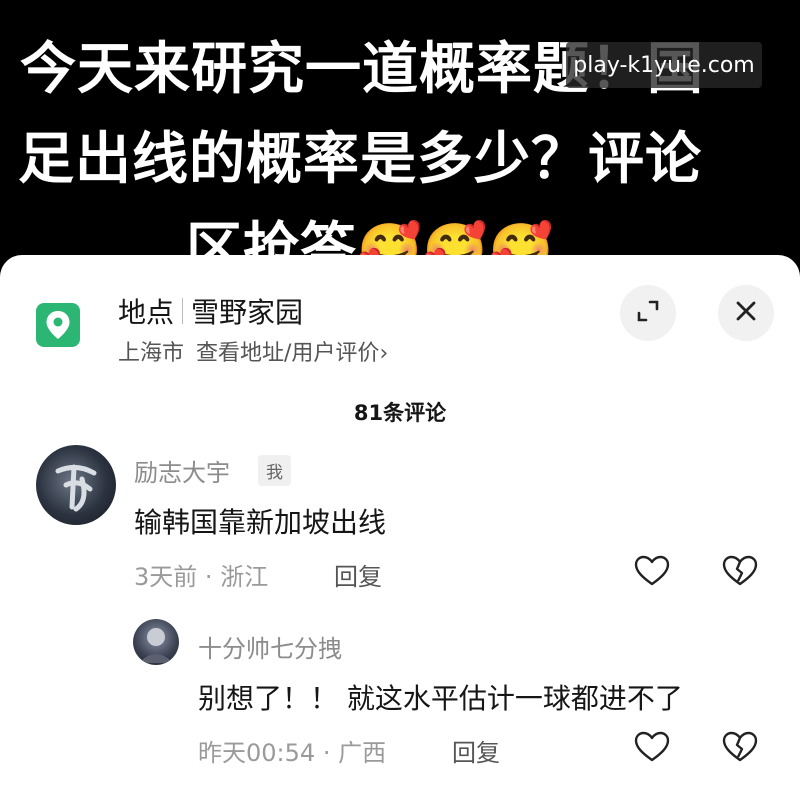 Image resolution: width=800 pixels, height=809 pixels. I want to click on expand-icon, so click(648, 313).